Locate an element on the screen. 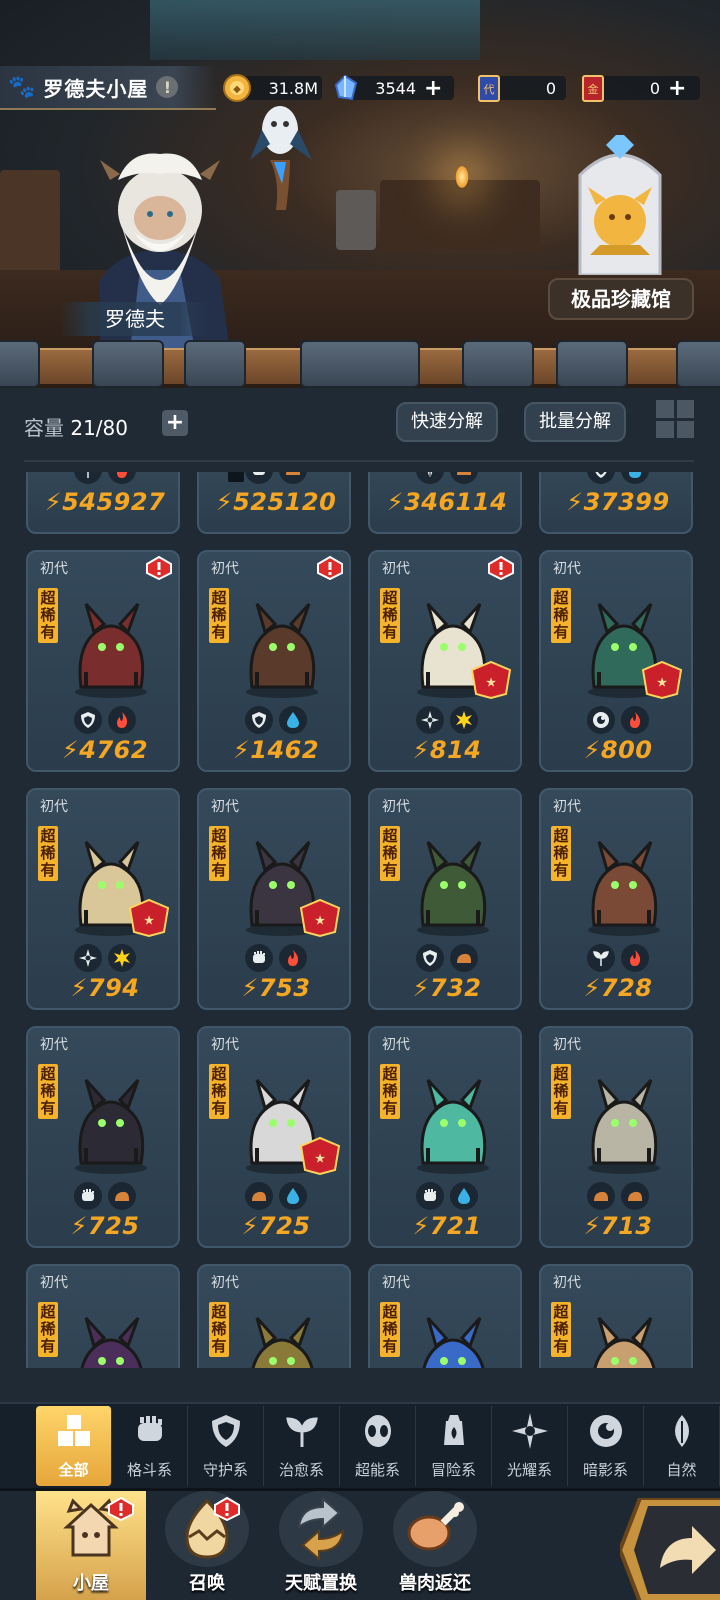 The width and height of the screenshot is (720, 1600). category-tab: 光耀系 is located at coordinates (530, 1446).